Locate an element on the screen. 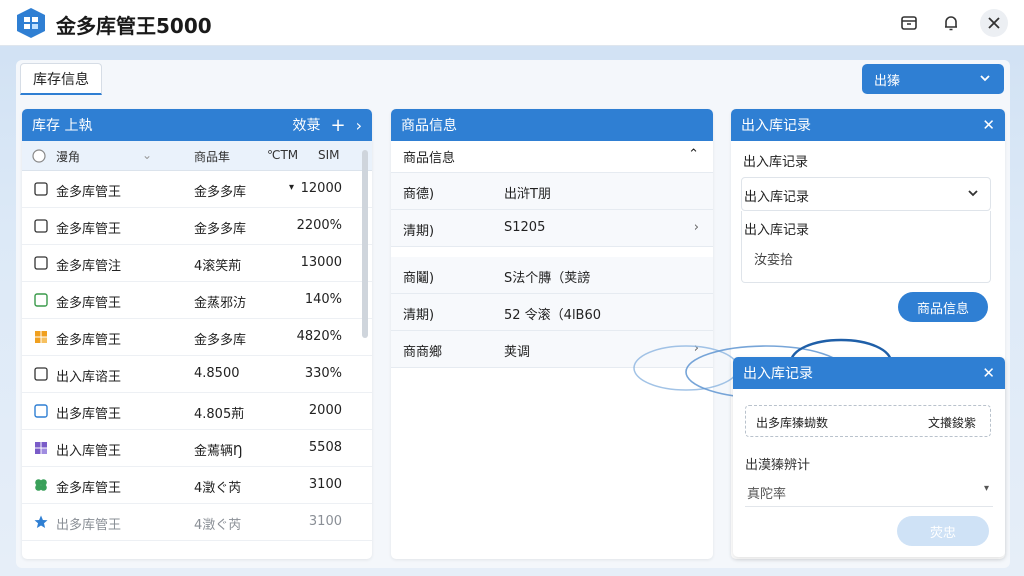  row-name: 出入库管王 is located at coordinates (89, 451).